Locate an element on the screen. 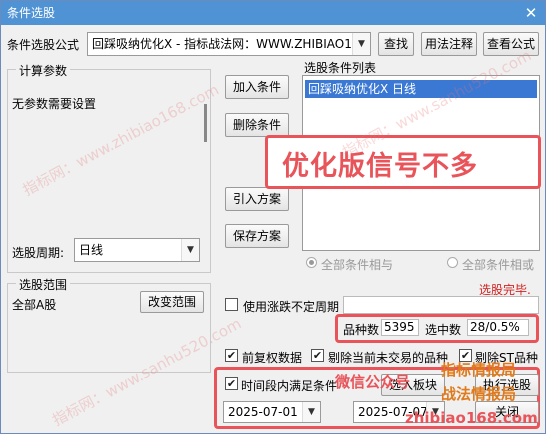 Image resolution: width=546 pixels, height=434 pixels. logic-or-radio is located at coordinates (452, 262).